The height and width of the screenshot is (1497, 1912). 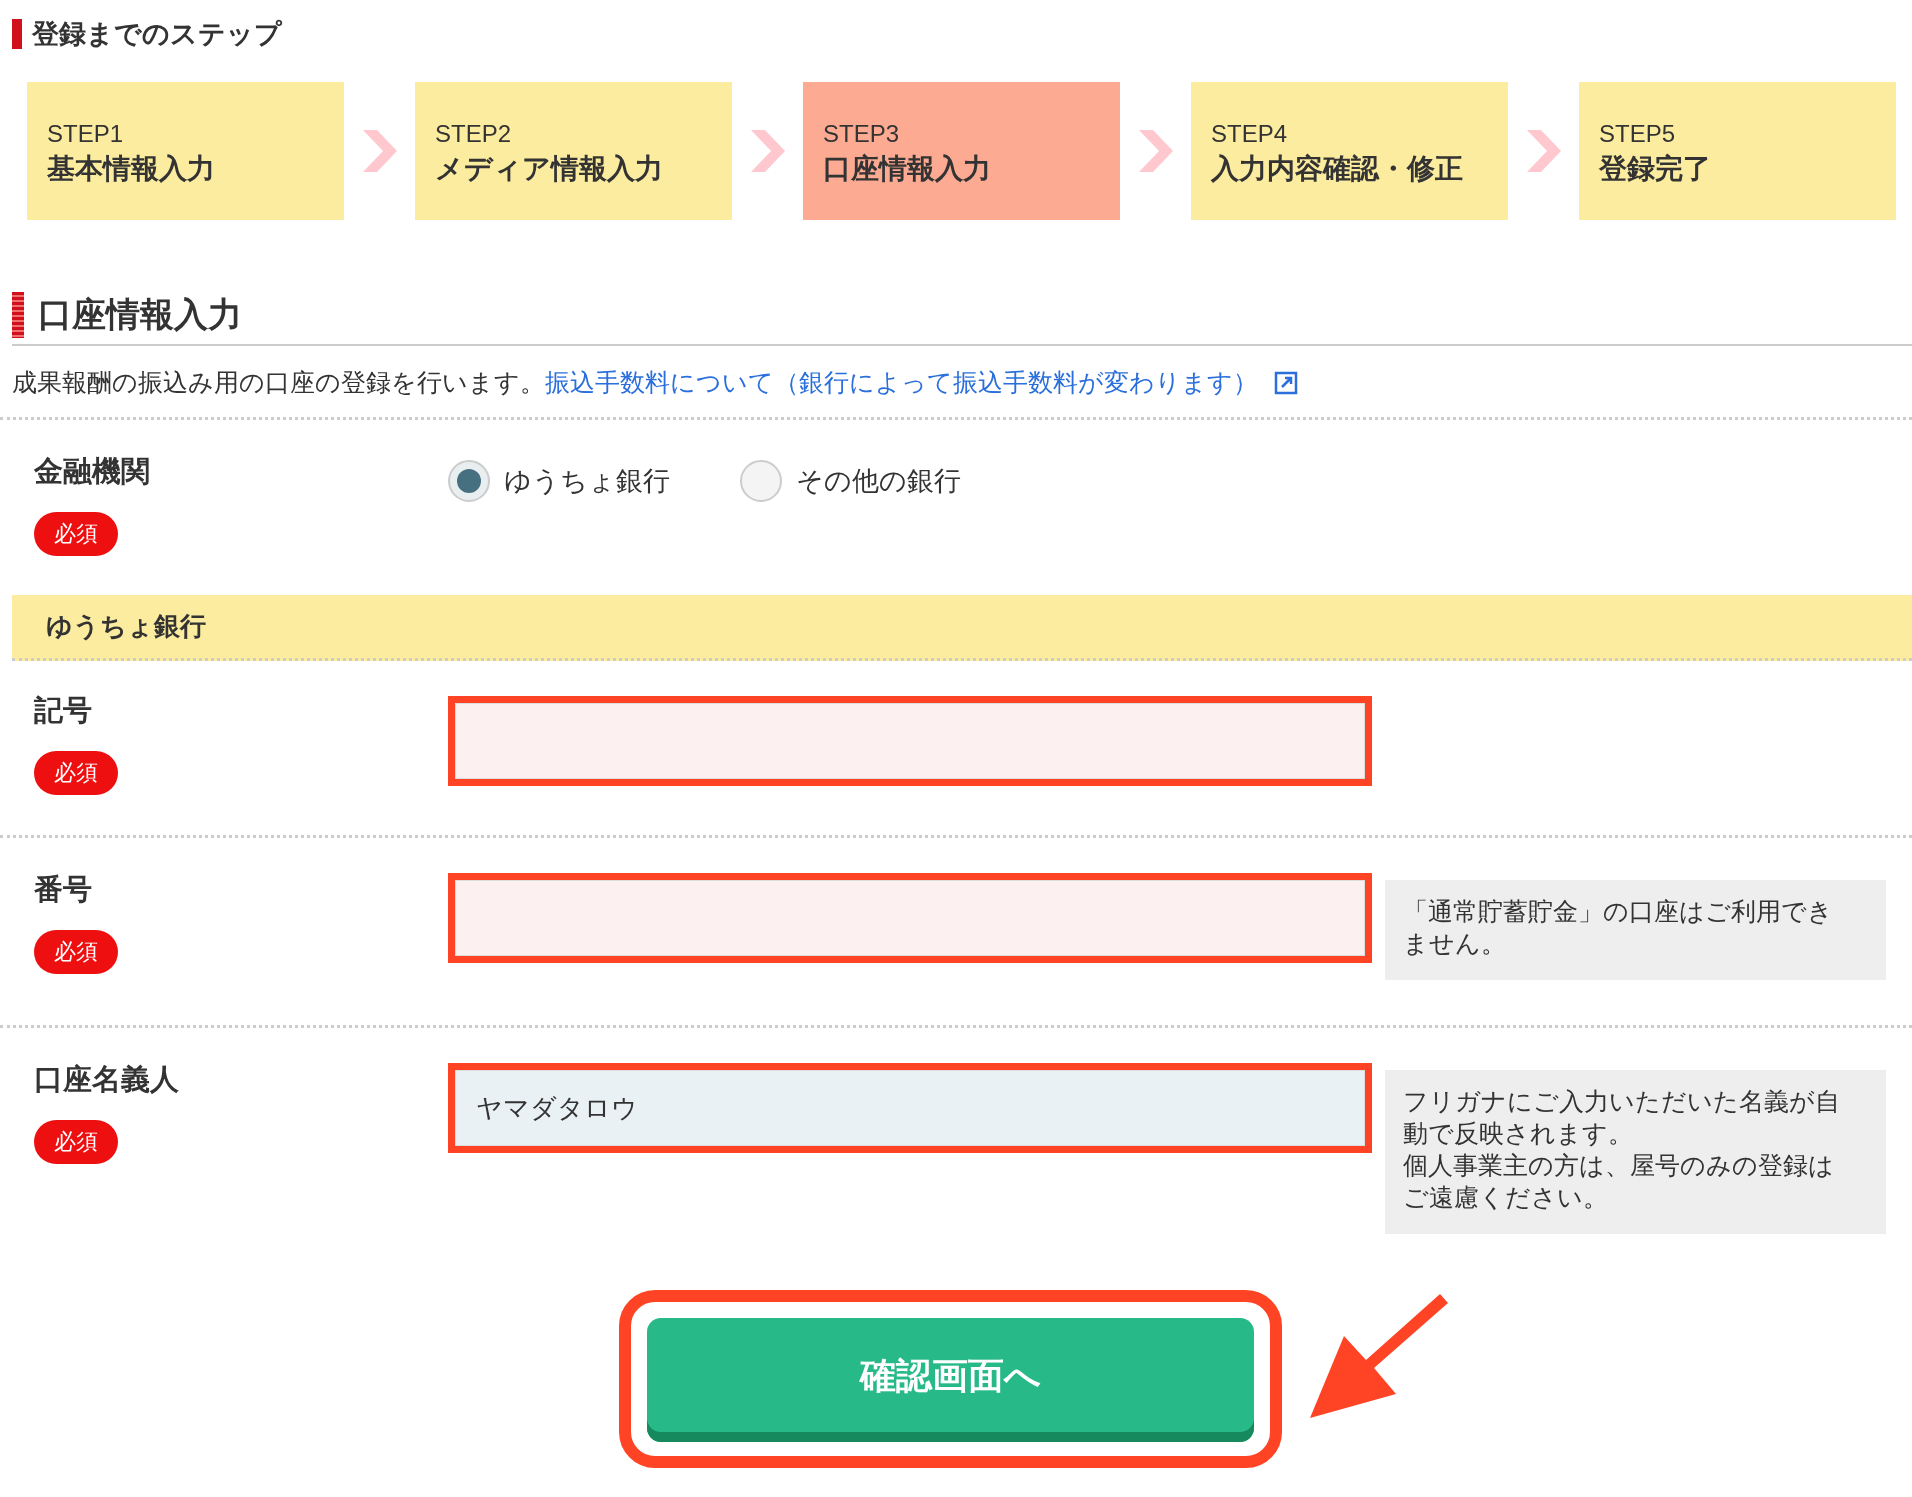 I want to click on section-description: 成果報酬の振込み用の口座の登録を行います。, so click(x=278, y=383).